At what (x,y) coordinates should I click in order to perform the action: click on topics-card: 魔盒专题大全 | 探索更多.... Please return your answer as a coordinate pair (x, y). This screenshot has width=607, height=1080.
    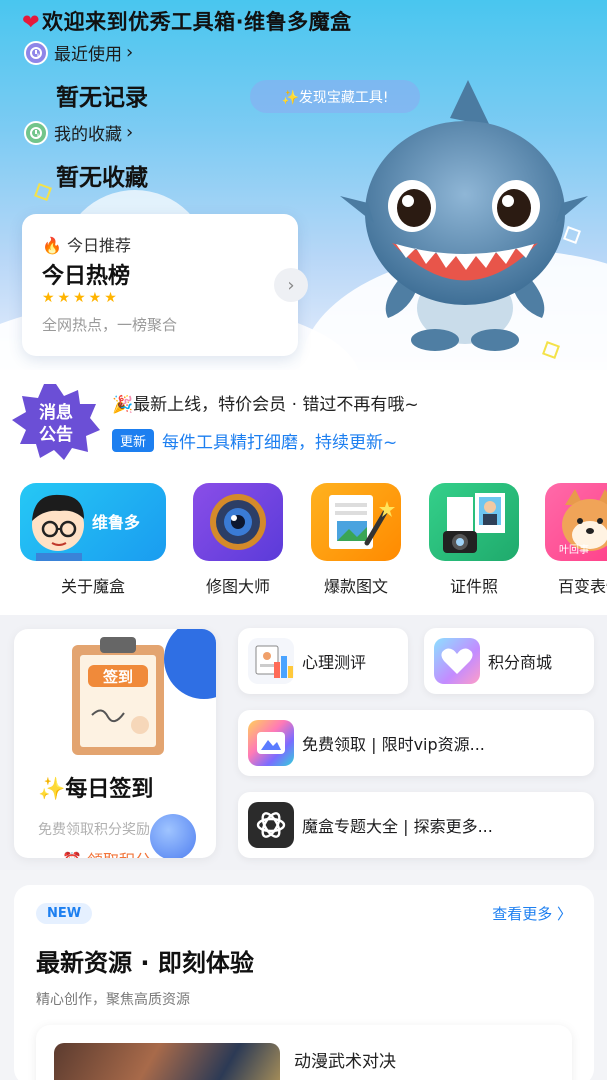
    Looking at the image, I should click on (416, 825).